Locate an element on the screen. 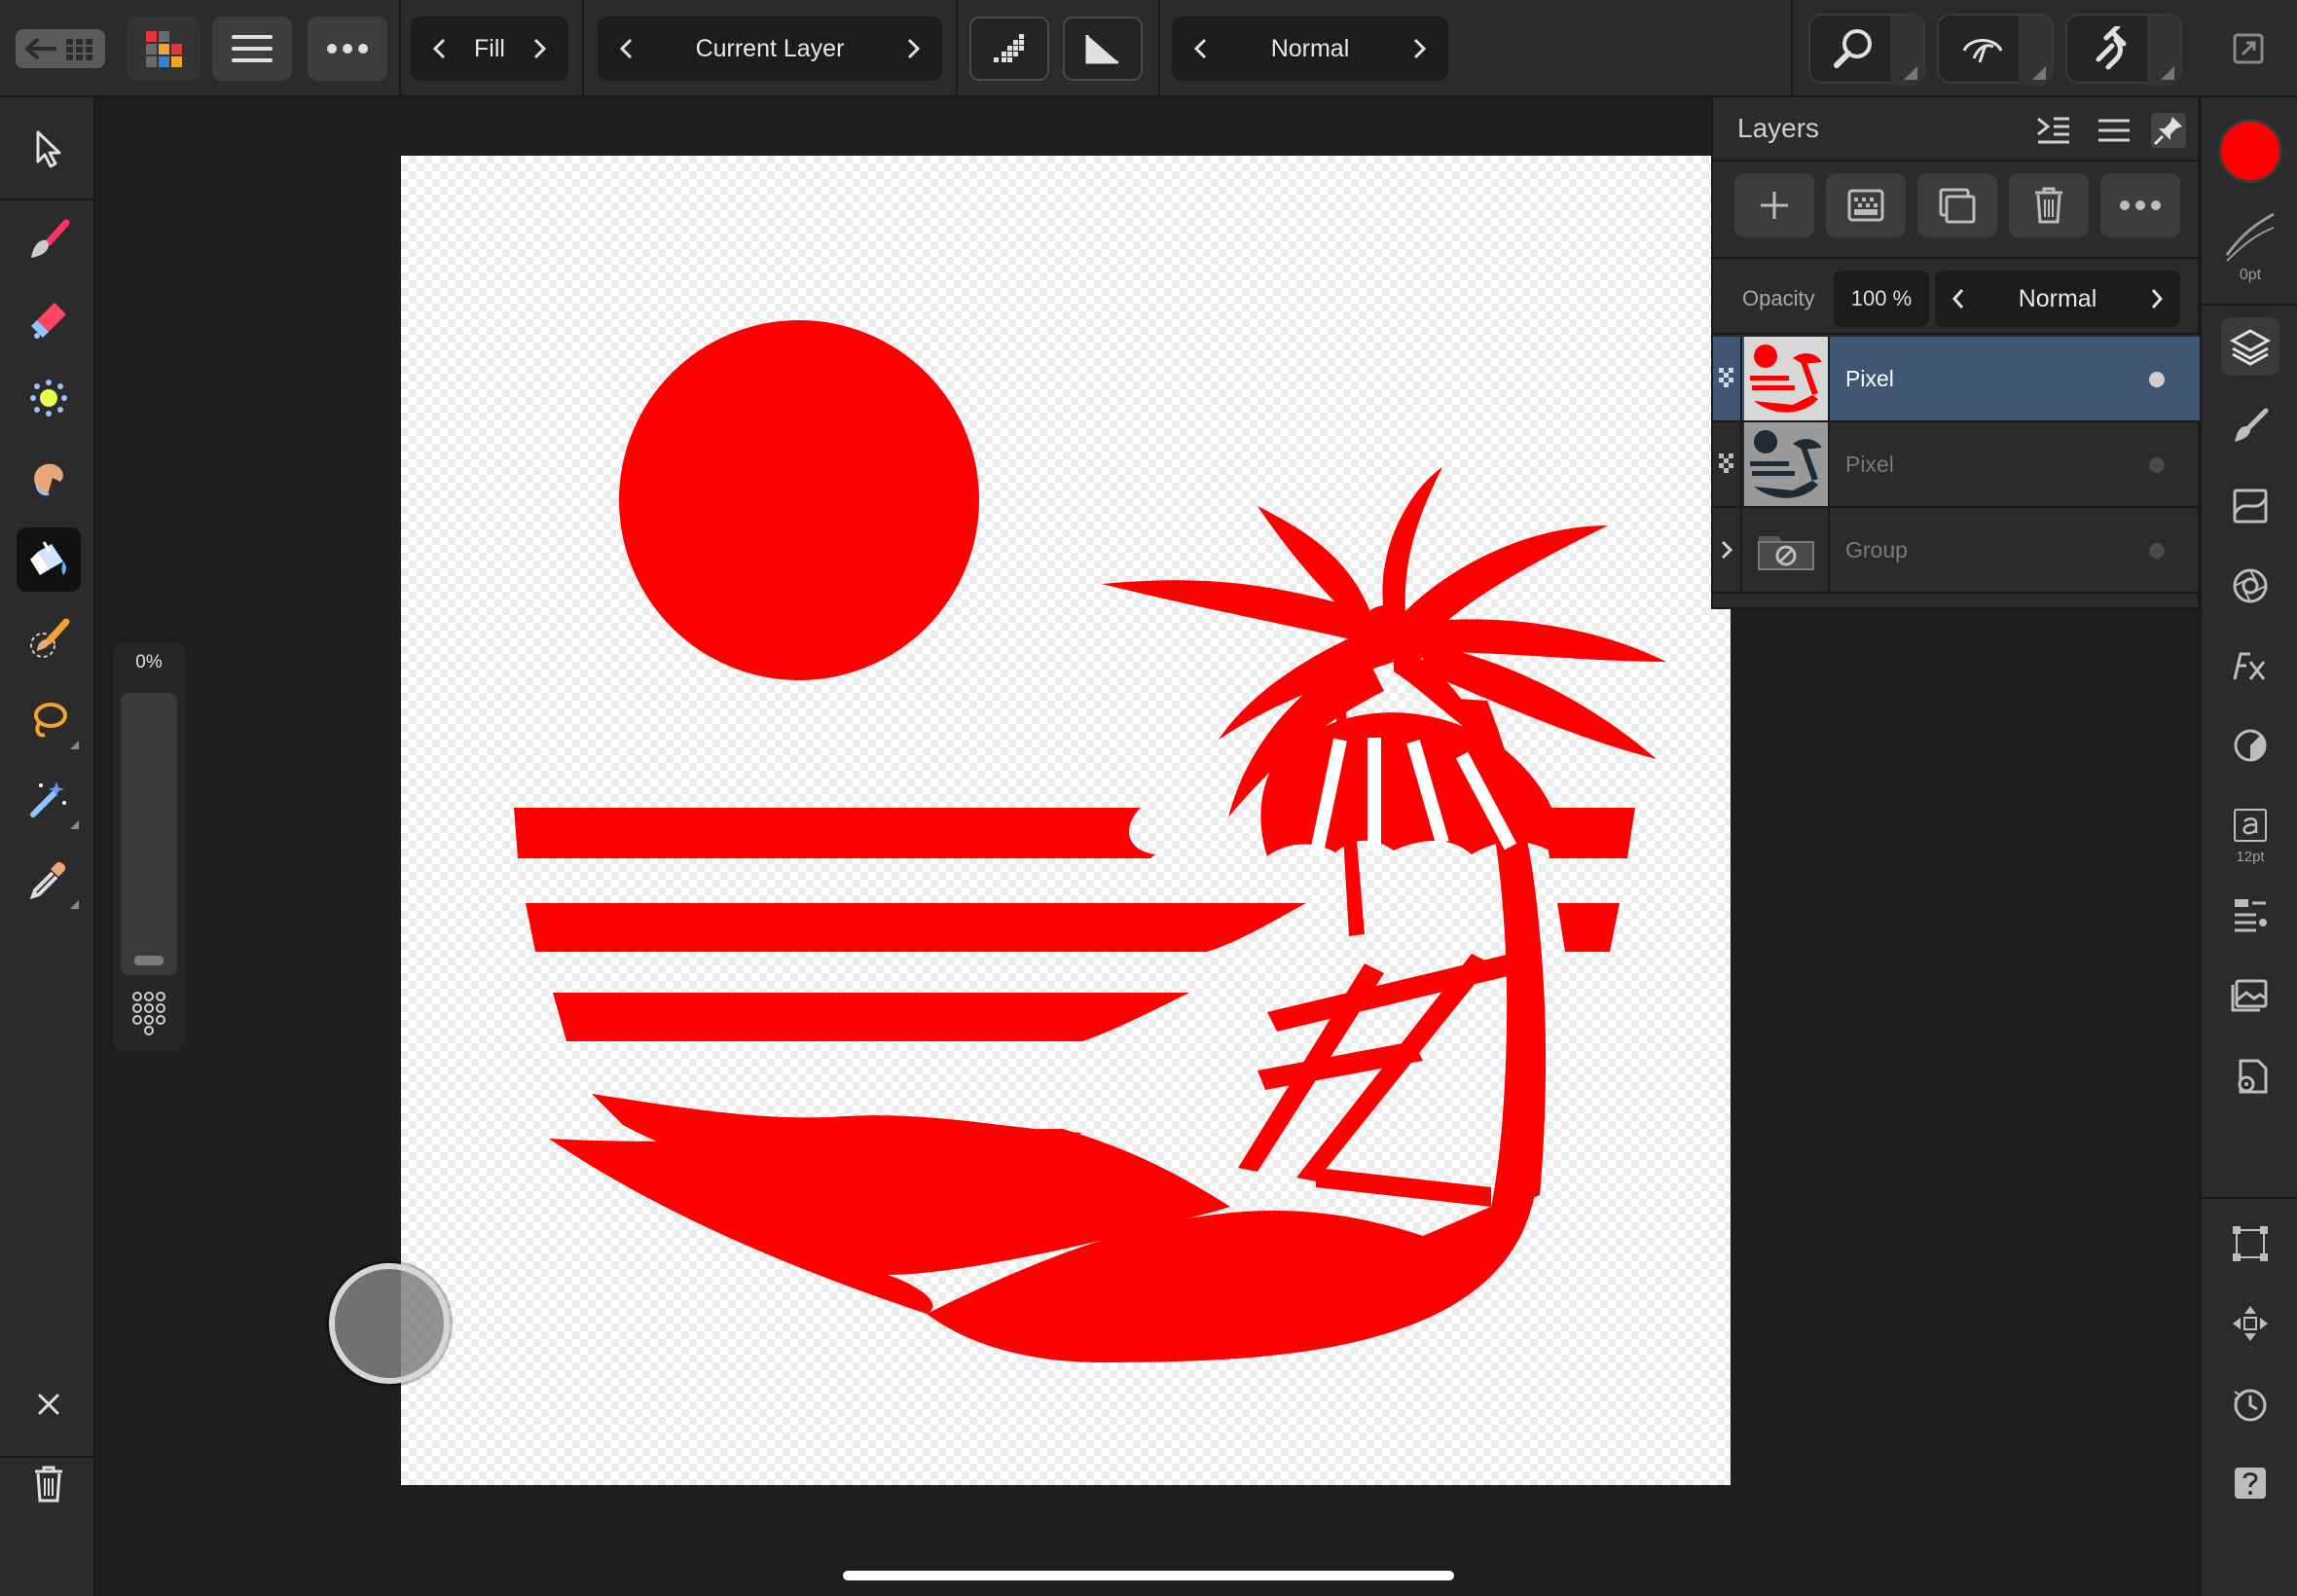 The image size is (2297, 1596). erase-brush-tool is located at coordinates (49, 320).